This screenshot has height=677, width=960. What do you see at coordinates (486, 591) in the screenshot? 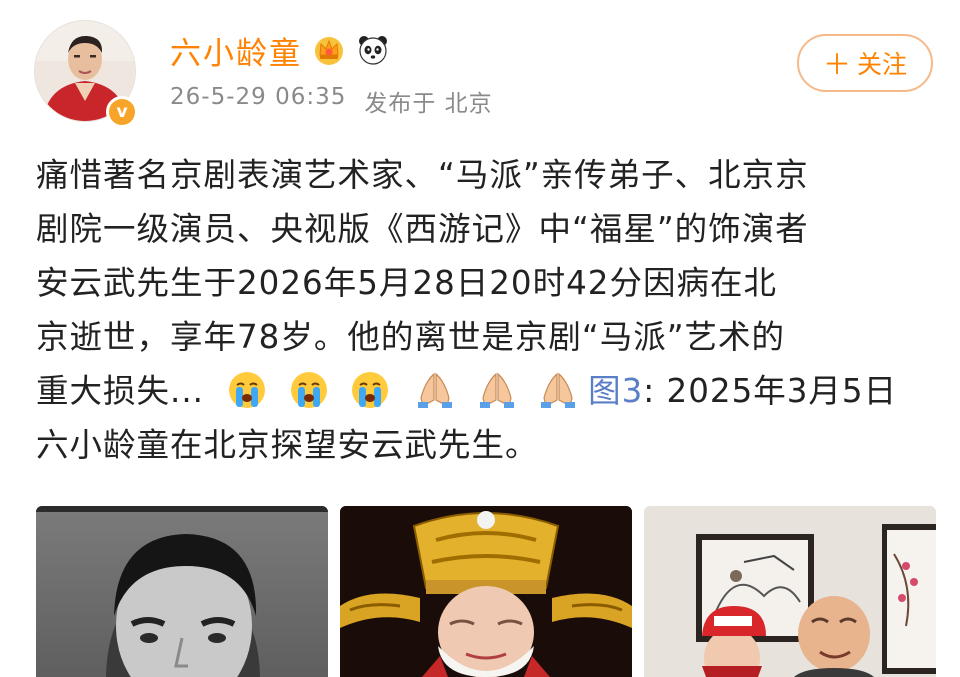
I see `fuxing-costume-photo` at bounding box center [486, 591].